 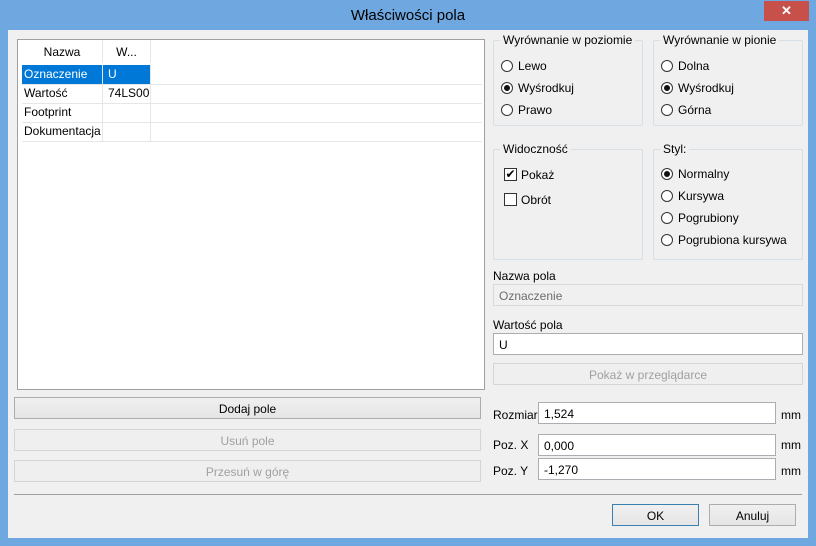 I want to click on table-row: Wartość 74LS00, so click(x=252, y=94).